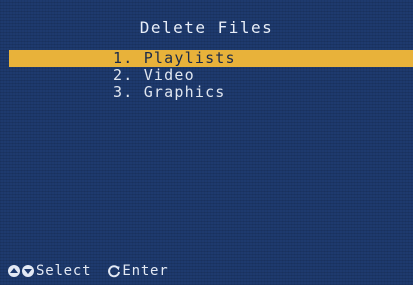  Describe the element at coordinates (28, 271) in the screenshot. I see `down-arrow-icon` at that location.